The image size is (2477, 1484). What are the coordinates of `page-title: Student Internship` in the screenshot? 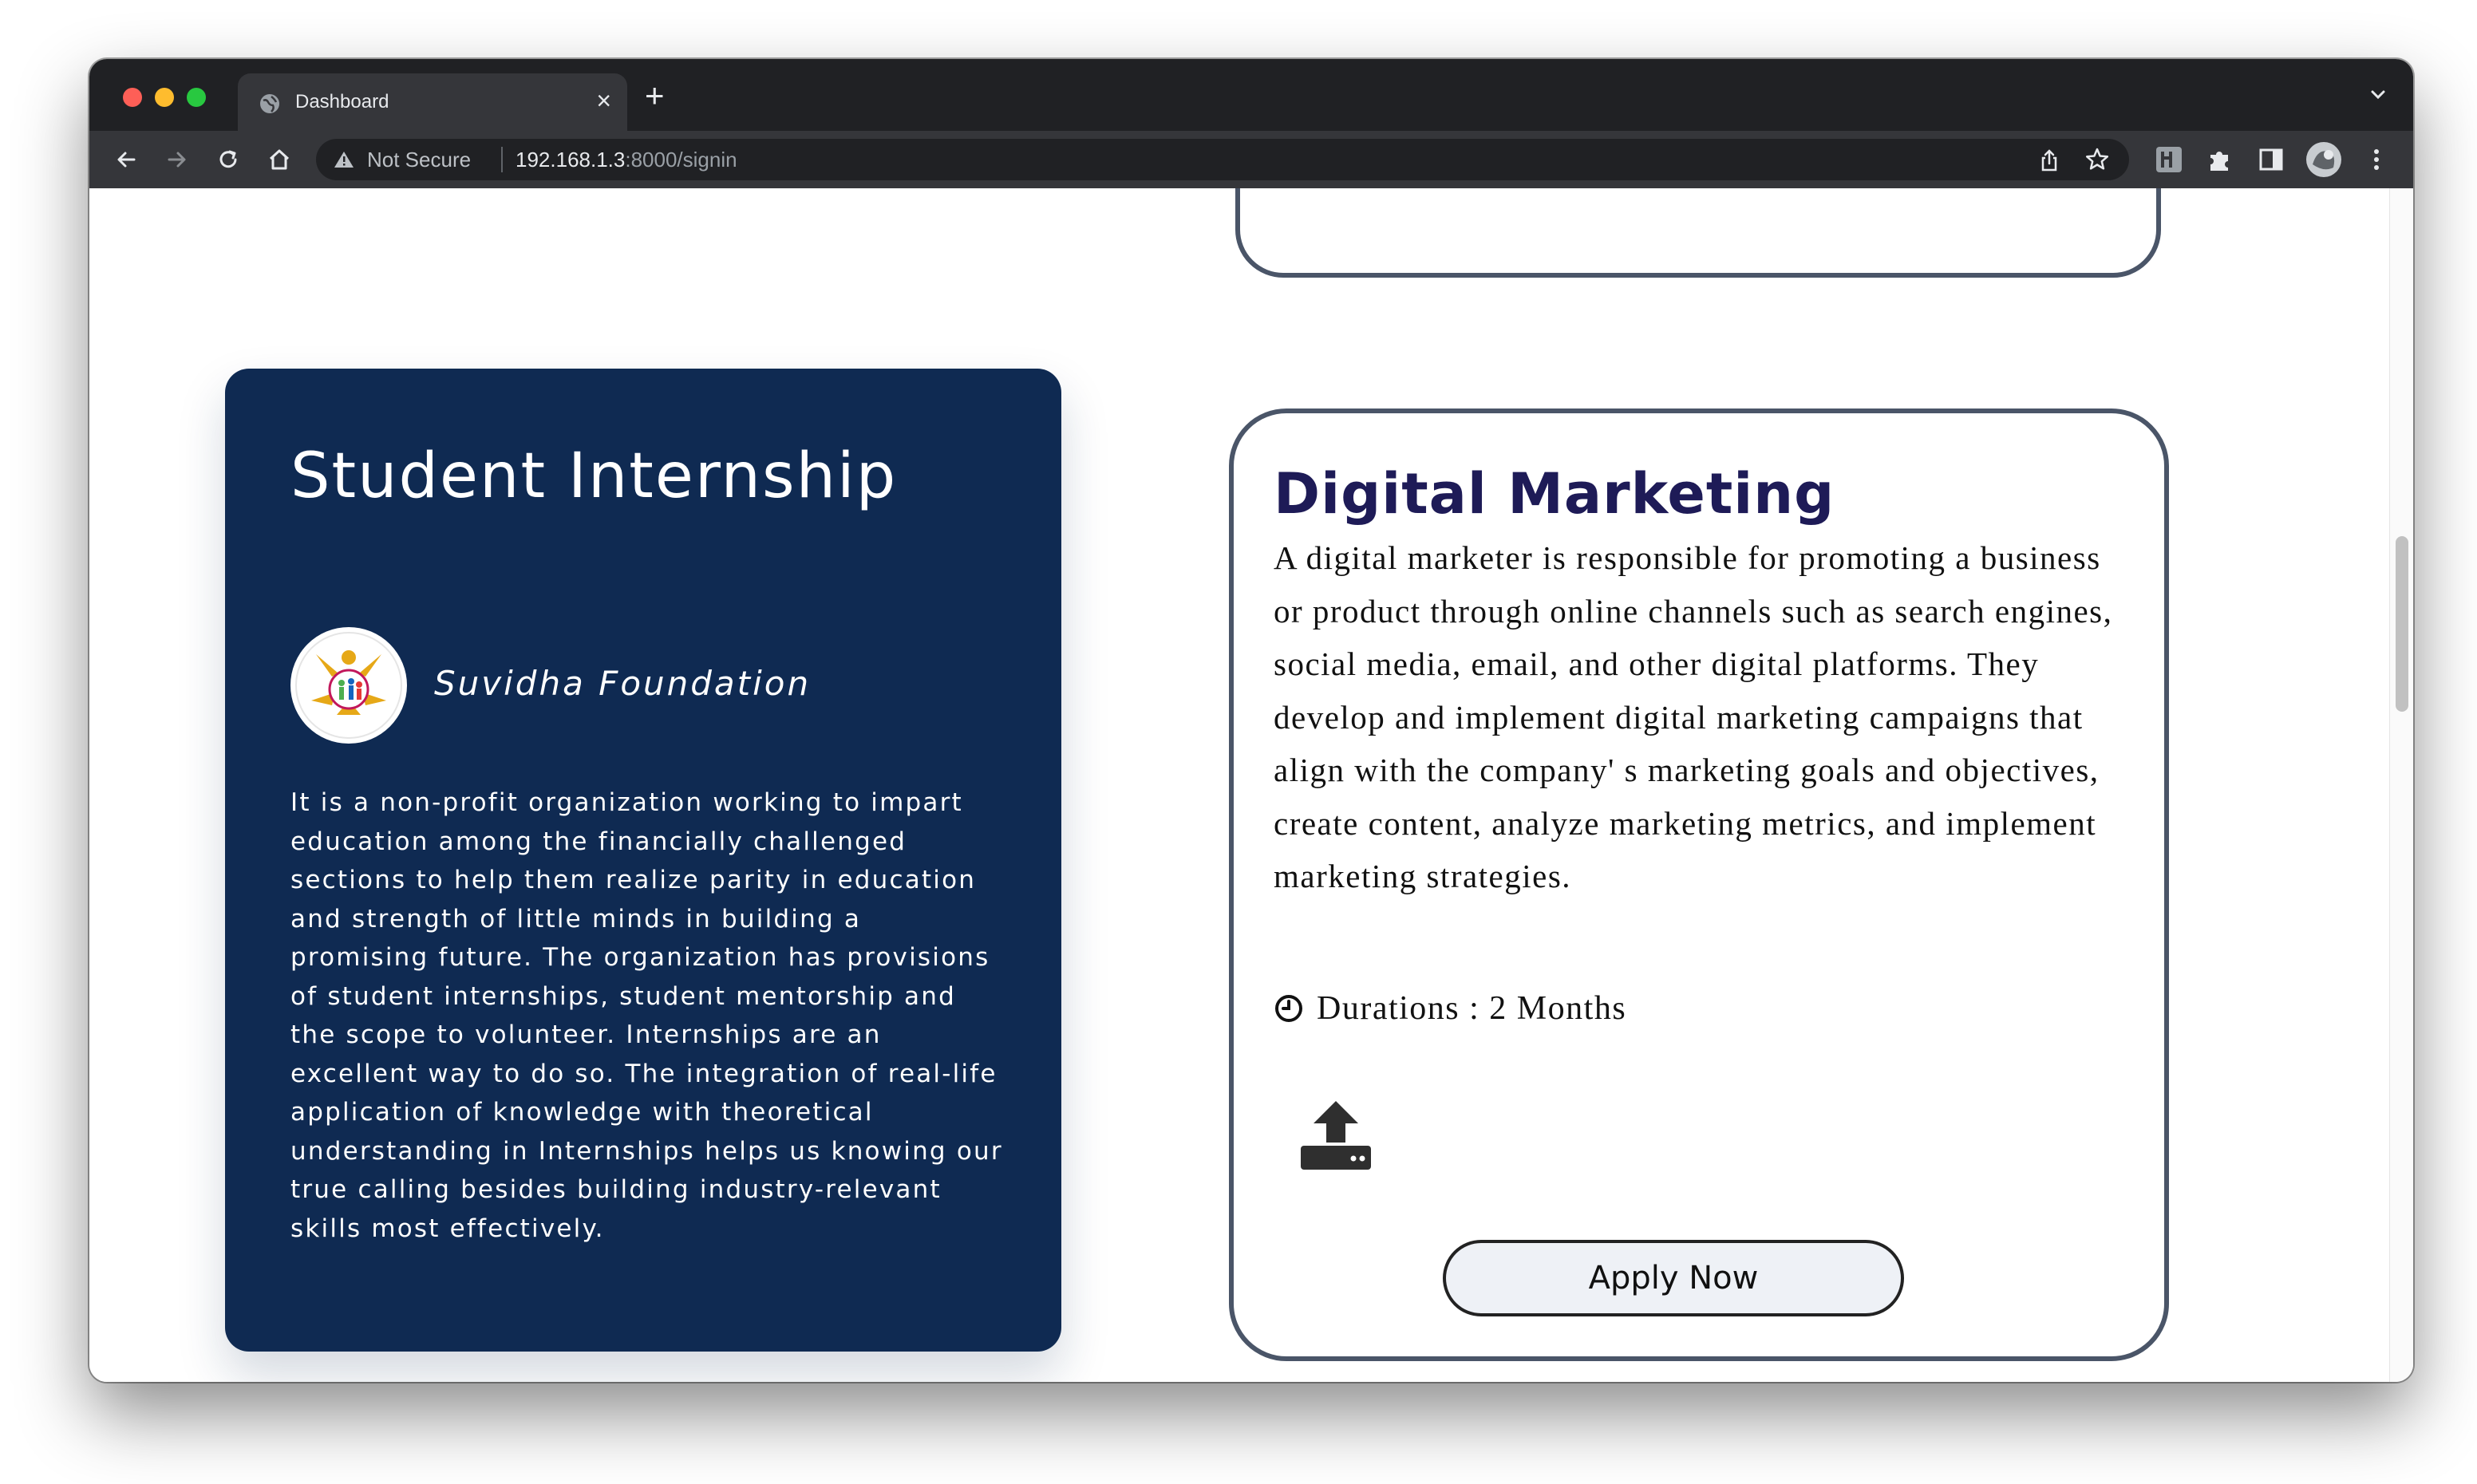 It's located at (594, 476).